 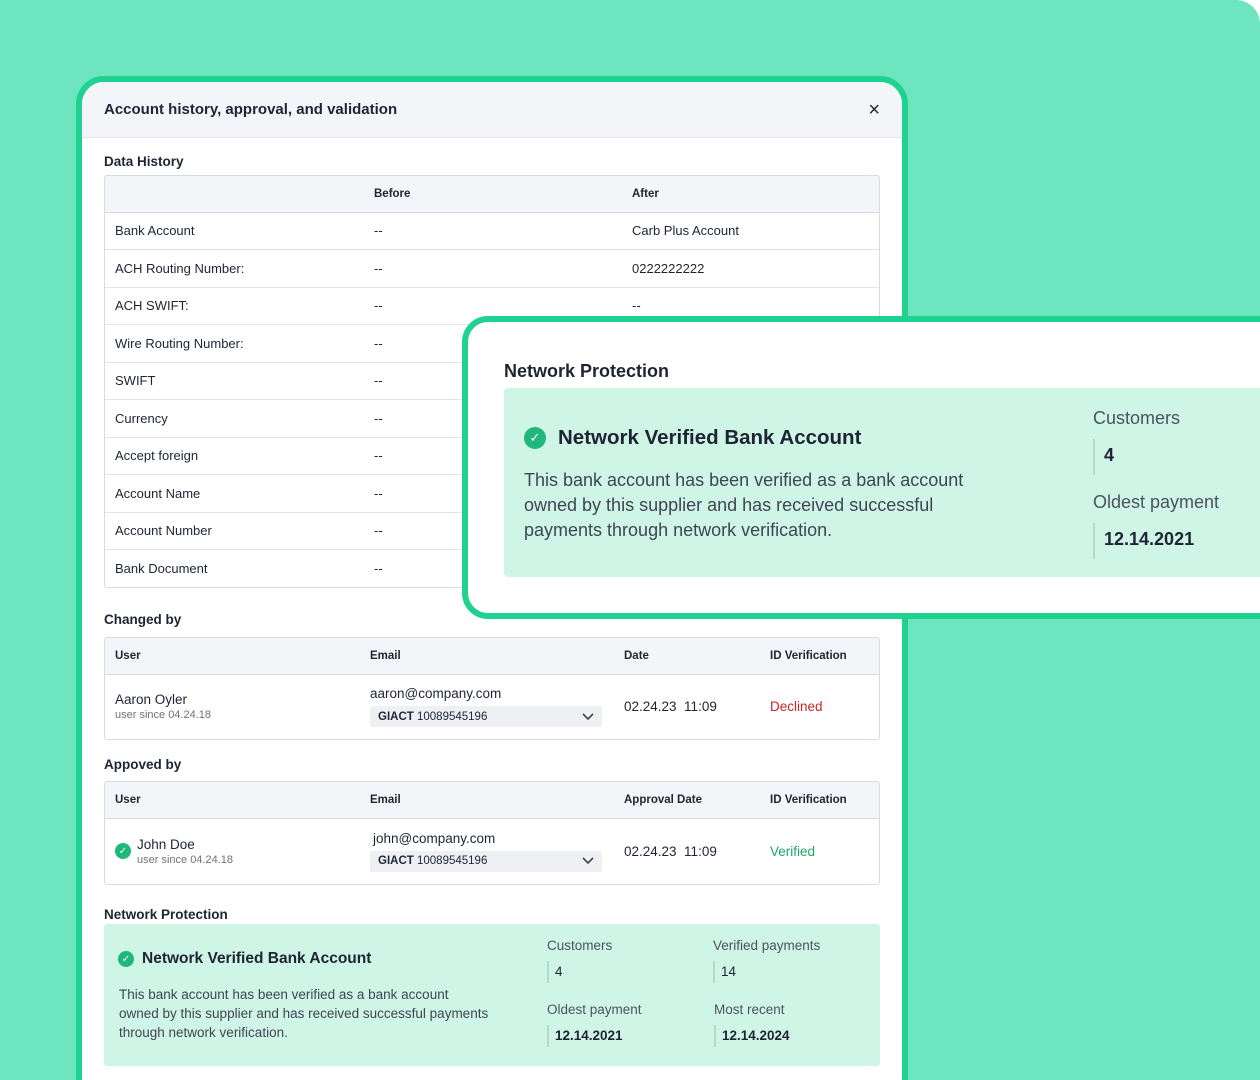 What do you see at coordinates (750, 268) in the screenshot?
I see `after-value: 0222222222` at bounding box center [750, 268].